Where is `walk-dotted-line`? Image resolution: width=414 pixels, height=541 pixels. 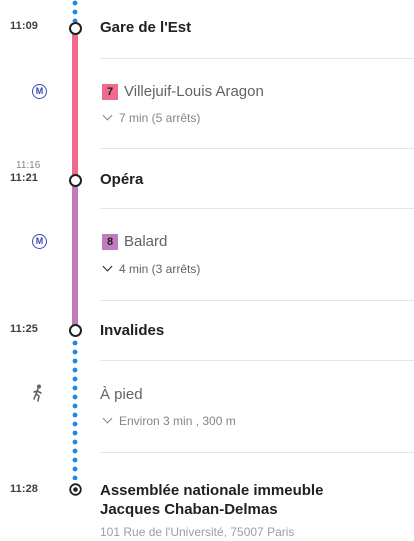
walk-dotted-line is located at coordinates (75, 410).